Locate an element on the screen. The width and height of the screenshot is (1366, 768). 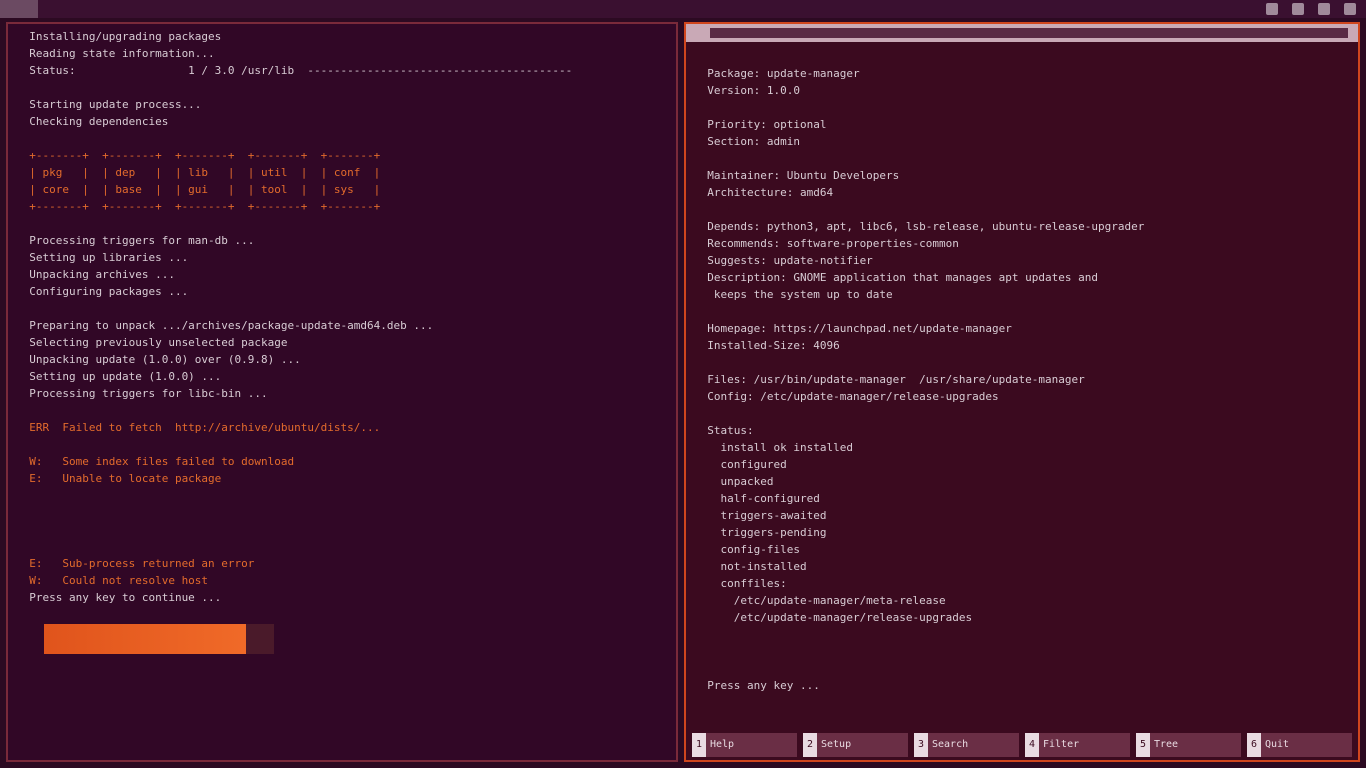
network-icon is located at coordinates (1272, 9).